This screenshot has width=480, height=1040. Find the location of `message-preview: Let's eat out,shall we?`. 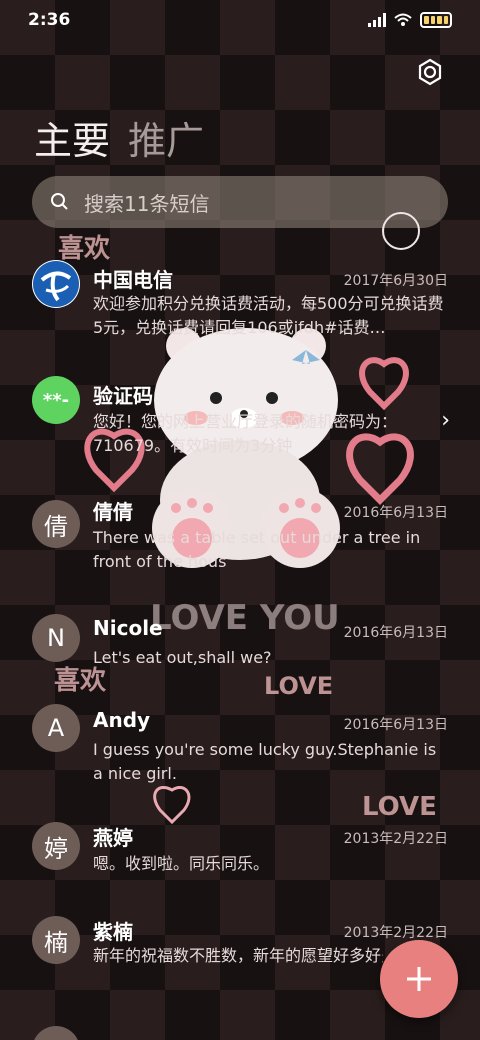

message-preview: Let's eat out,shall we? is located at coordinates (182, 657).